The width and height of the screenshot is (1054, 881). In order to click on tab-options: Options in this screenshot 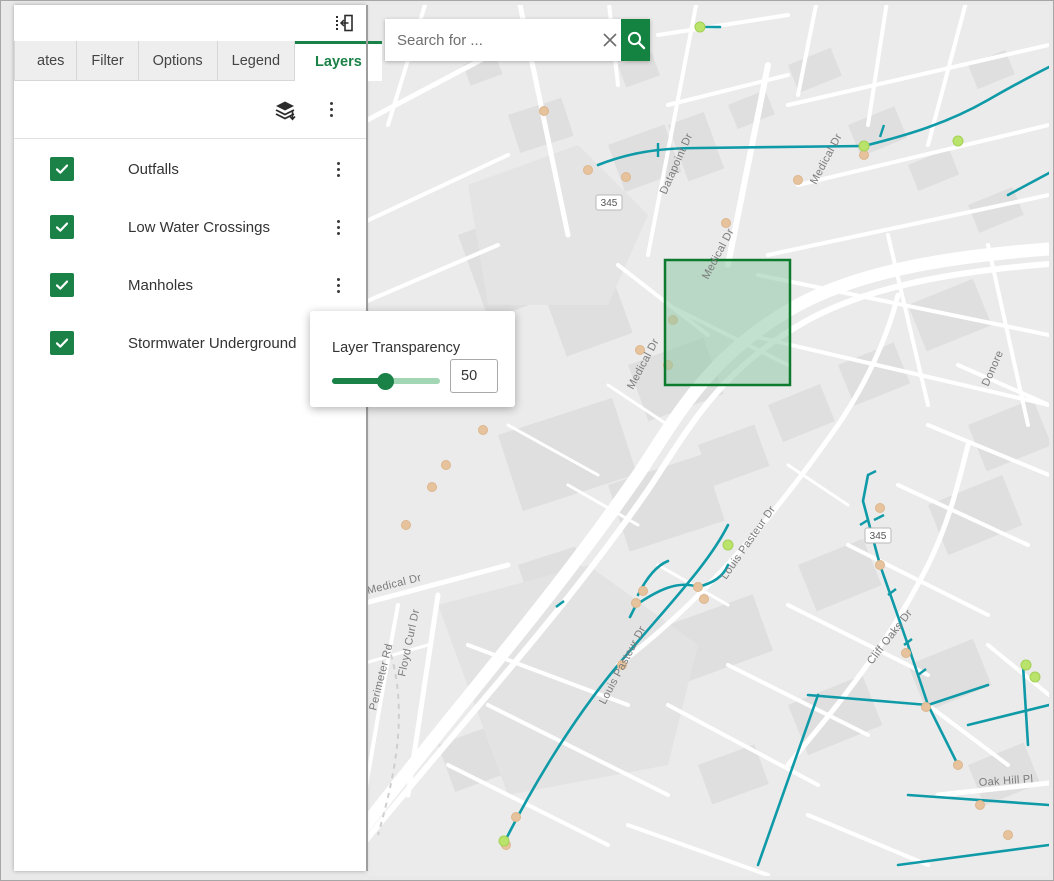, I will do `click(178, 61)`.